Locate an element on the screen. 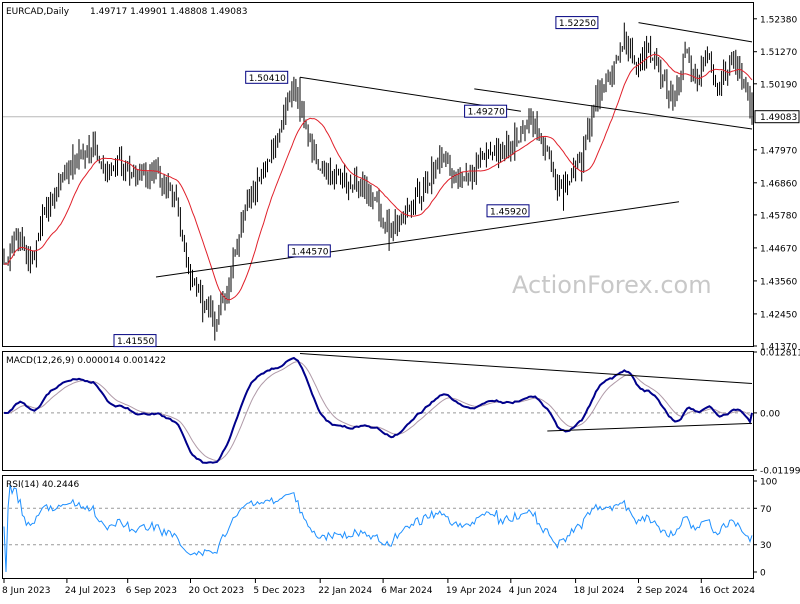 The width and height of the screenshot is (800, 604). price-tick-label-5: 1.46860 is located at coordinates (778, 184).